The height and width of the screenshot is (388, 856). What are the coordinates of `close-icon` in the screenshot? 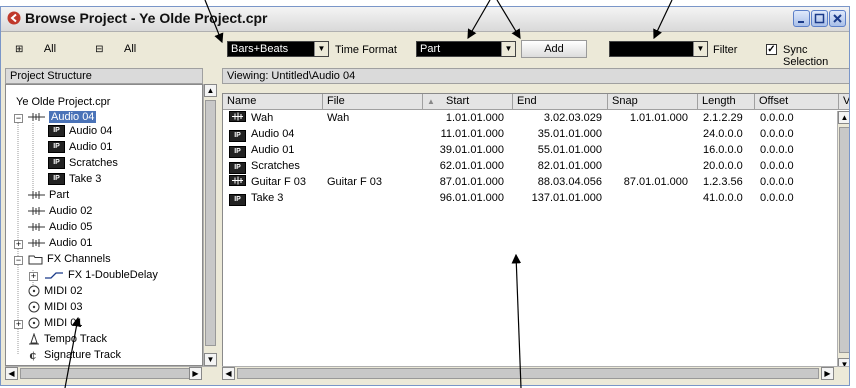 It's located at (837, 18).